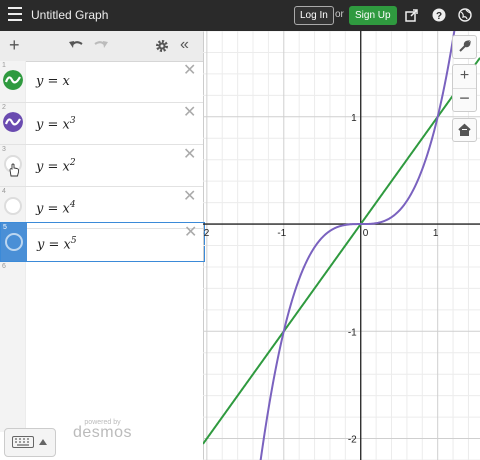 This screenshot has width=480, height=460. I want to click on expression-formula: y = x, so click(53, 81).